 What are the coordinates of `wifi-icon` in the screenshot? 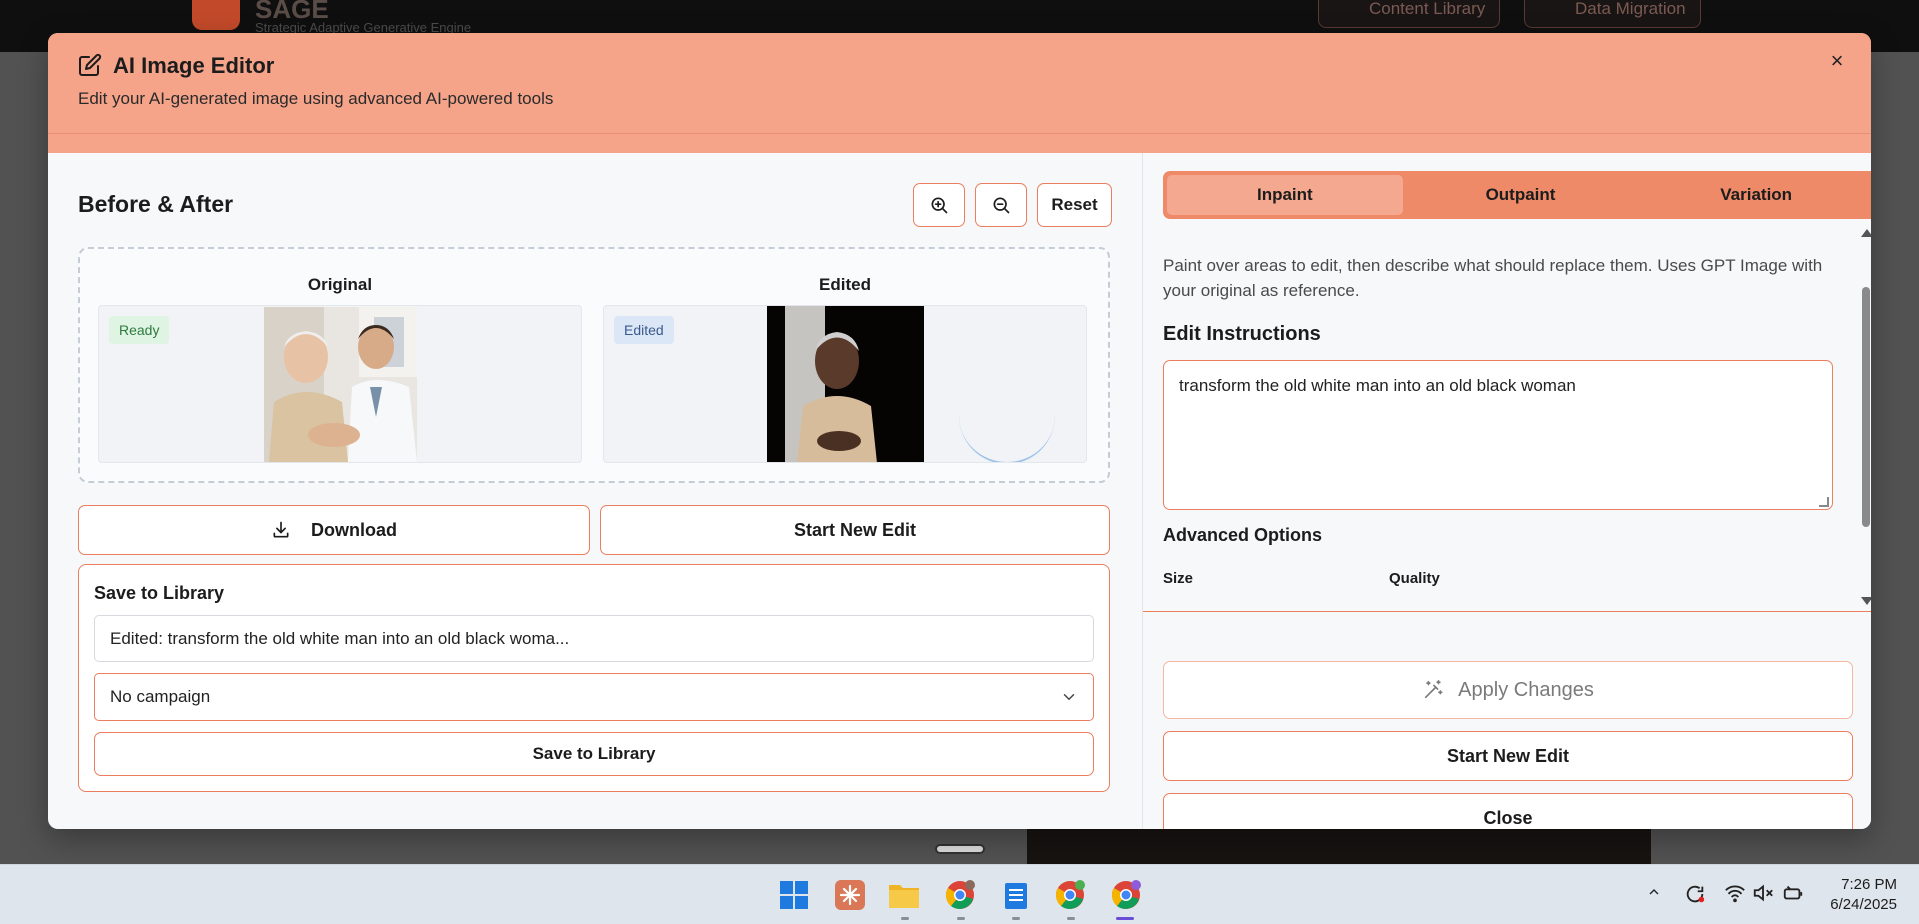 It's located at (1735, 896).